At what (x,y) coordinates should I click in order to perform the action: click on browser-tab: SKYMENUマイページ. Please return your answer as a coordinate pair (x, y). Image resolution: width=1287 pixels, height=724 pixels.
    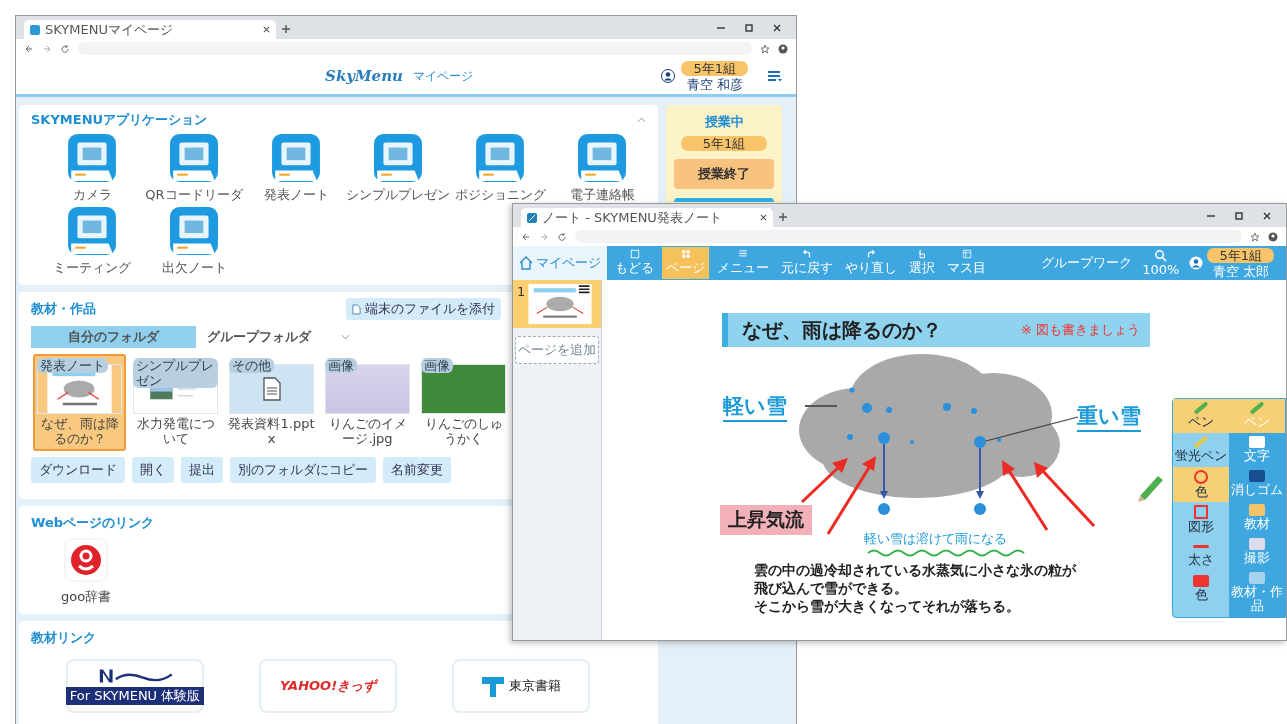
    Looking at the image, I should click on (150, 29).